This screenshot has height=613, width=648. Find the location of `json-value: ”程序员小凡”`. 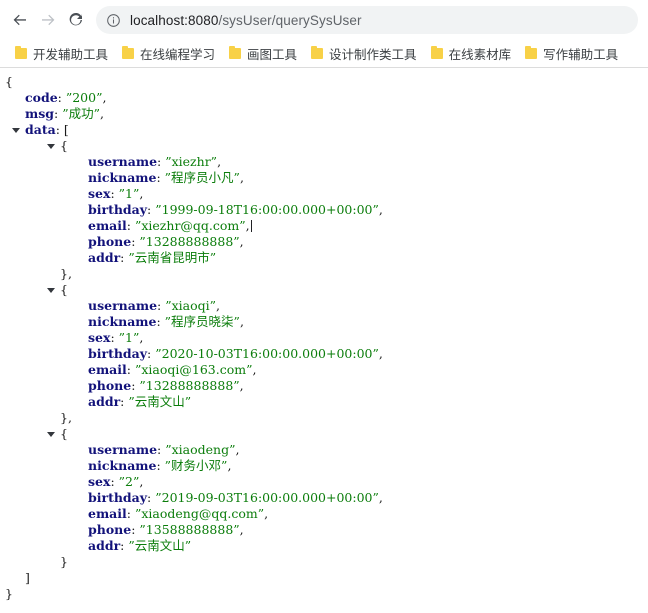

json-value: ”程序员小凡” is located at coordinates (202, 177).